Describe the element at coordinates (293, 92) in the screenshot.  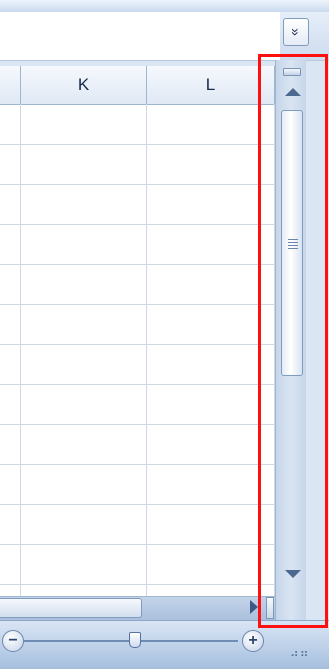
I see `scroll-up-arrow-icon` at that location.